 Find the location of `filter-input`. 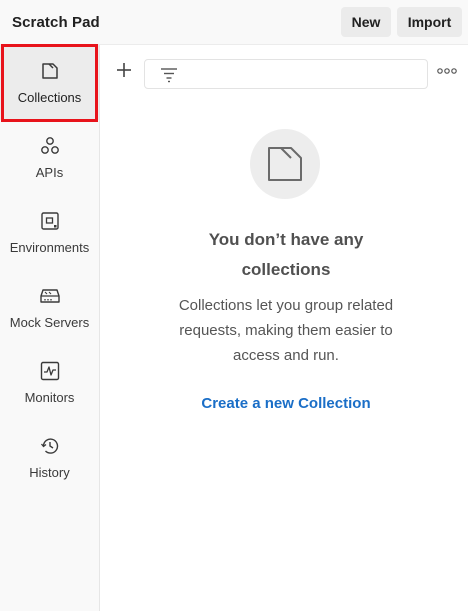

filter-input is located at coordinates (286, 74).